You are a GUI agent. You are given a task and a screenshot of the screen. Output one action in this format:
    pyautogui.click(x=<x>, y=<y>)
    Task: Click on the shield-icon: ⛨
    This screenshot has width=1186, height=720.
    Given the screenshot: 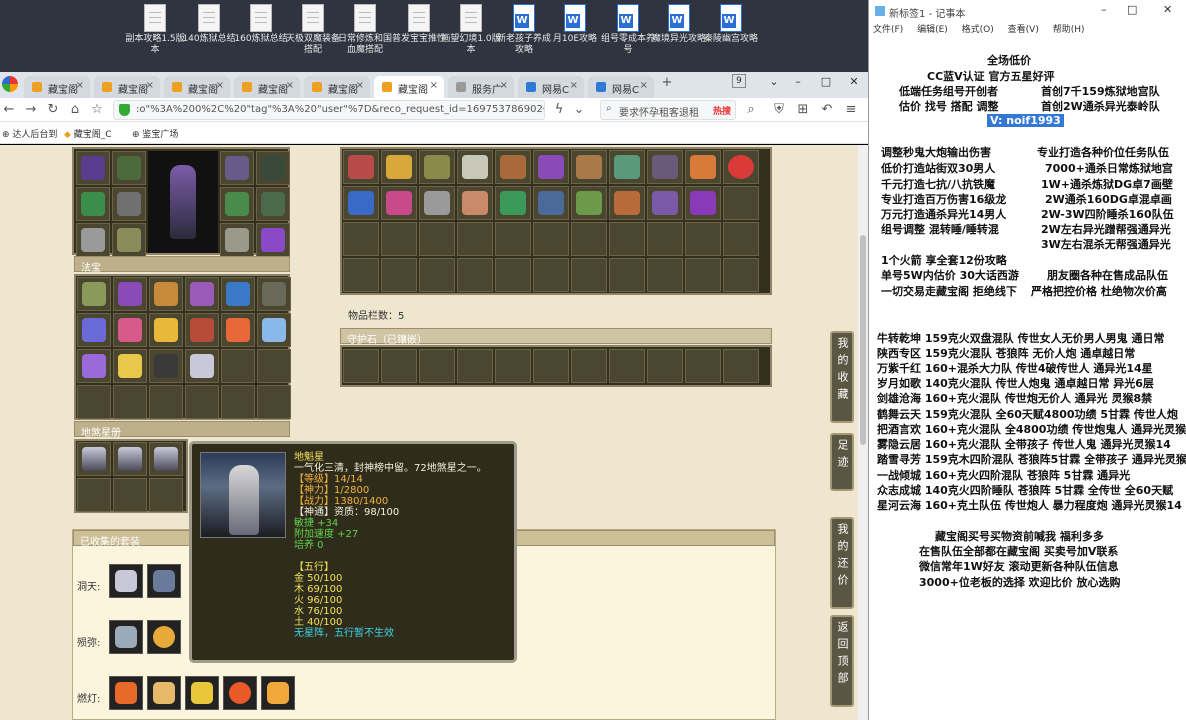 What is the action you would take?
    pyautogui.click(x=779, y=110)
    